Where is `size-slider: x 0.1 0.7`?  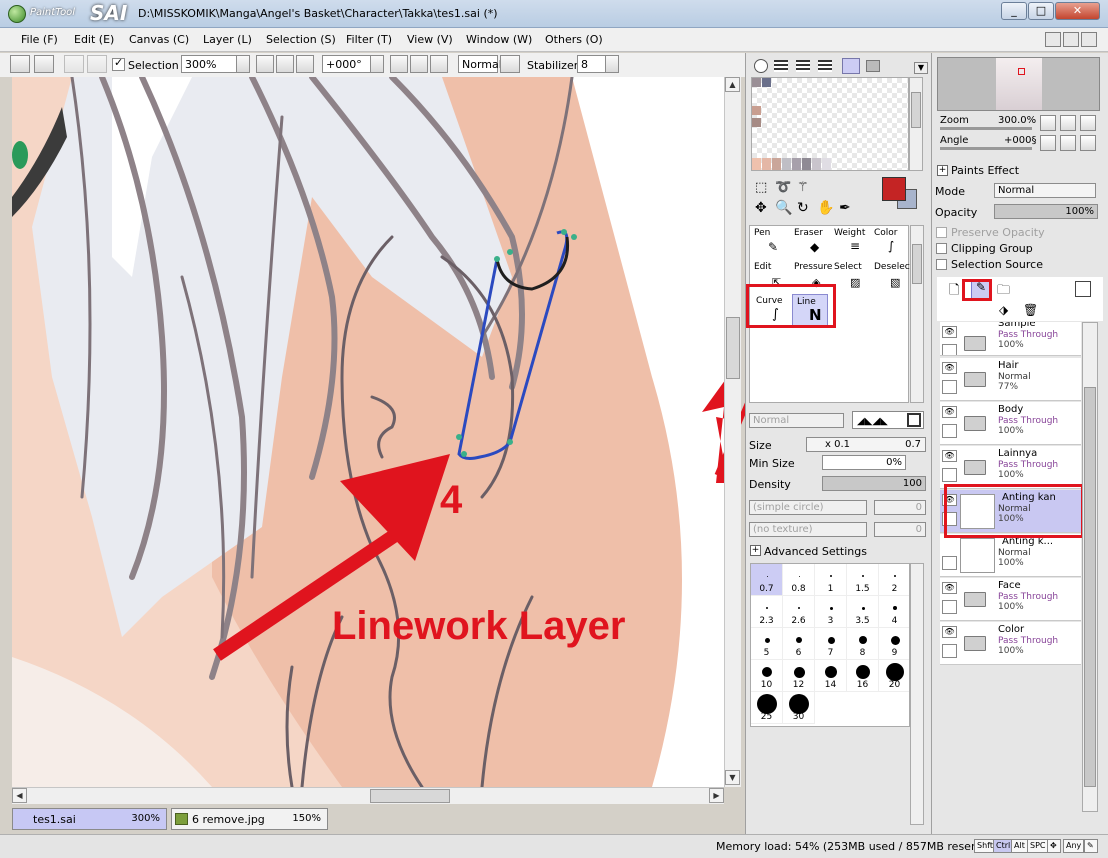
size-slider: x 0.1 0.7 is located at coordinates (866, 444).